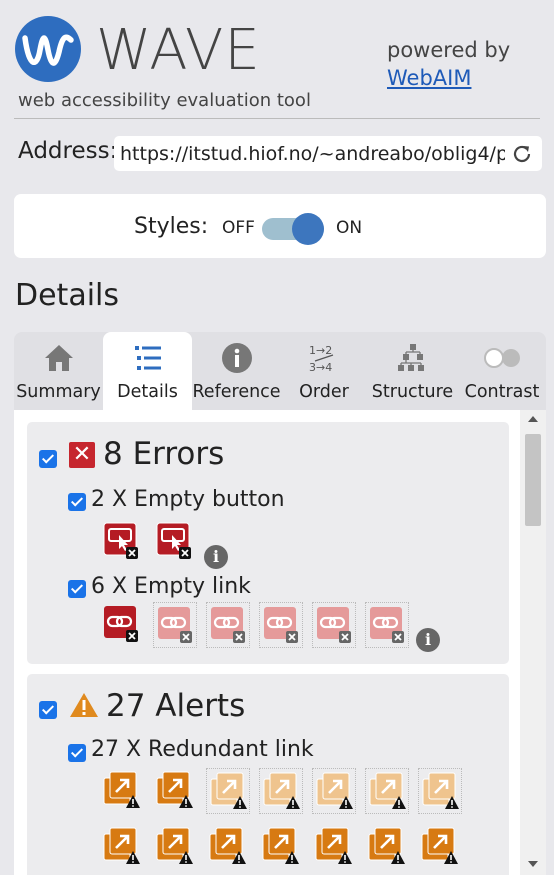  Describe the element at coordinates (77, 753) in the screenshot. I see `redundant-link-checkbox` at that location.